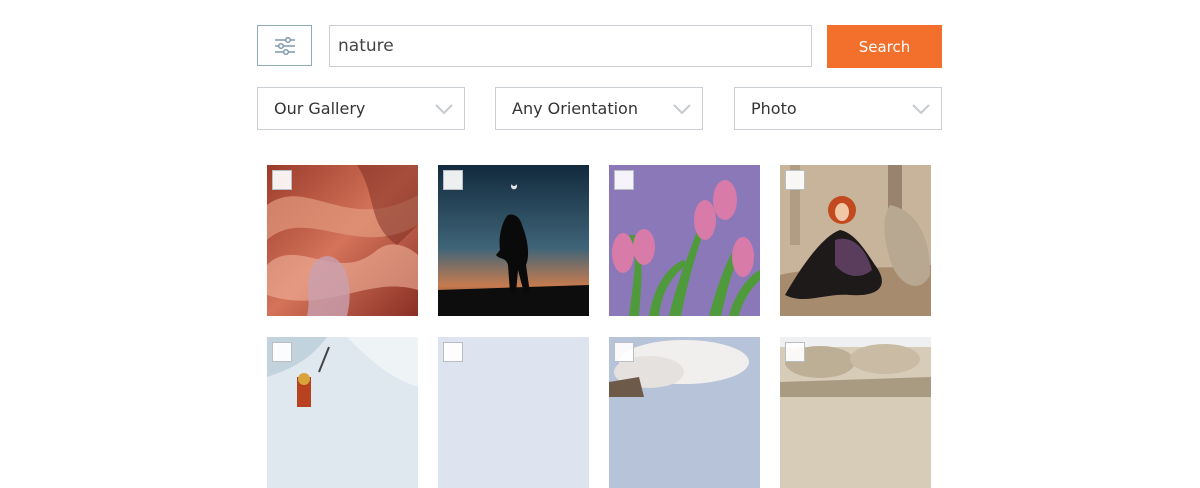 The width and height of the screenshot is (1200, 488). I want to click on search-button: Search, so click(884, 46).